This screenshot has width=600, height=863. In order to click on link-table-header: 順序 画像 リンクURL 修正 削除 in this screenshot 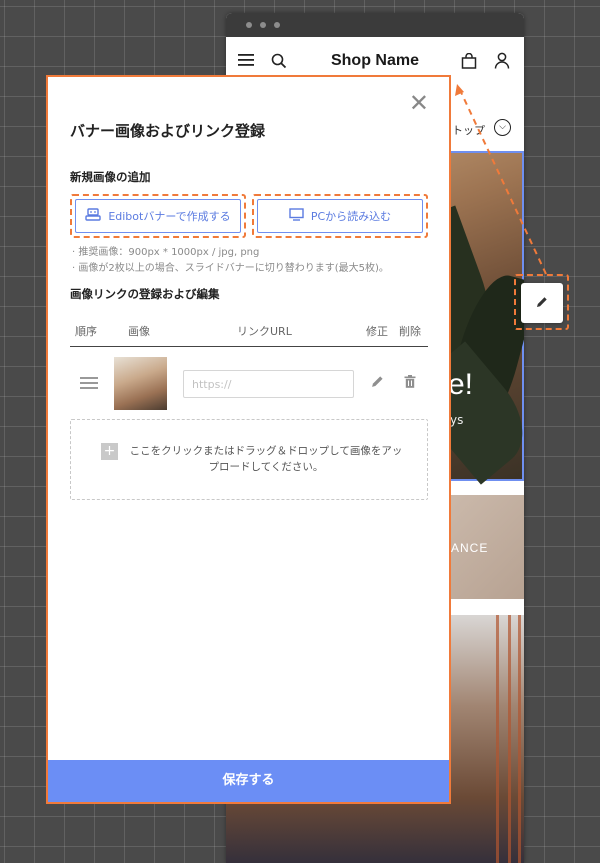, I will do `click(249, 331)`.